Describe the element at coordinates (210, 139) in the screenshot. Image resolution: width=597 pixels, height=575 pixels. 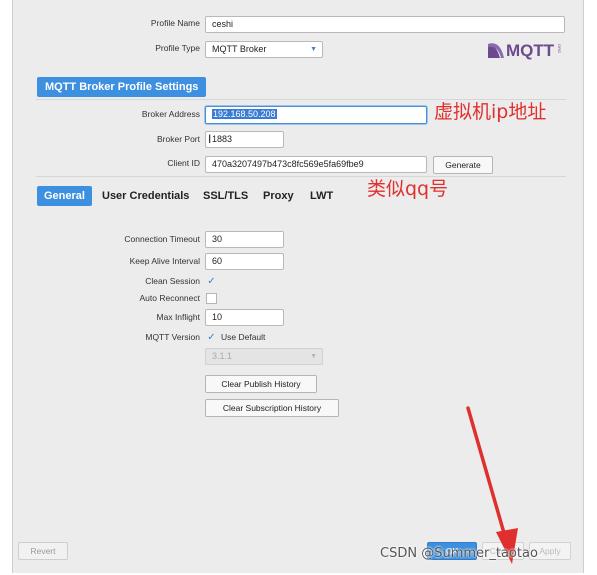
I see `text-cursor-icon: I` at that location.